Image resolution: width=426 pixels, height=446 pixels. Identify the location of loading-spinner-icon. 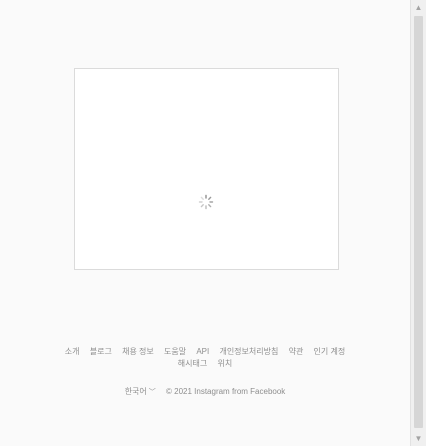
(206, 202).